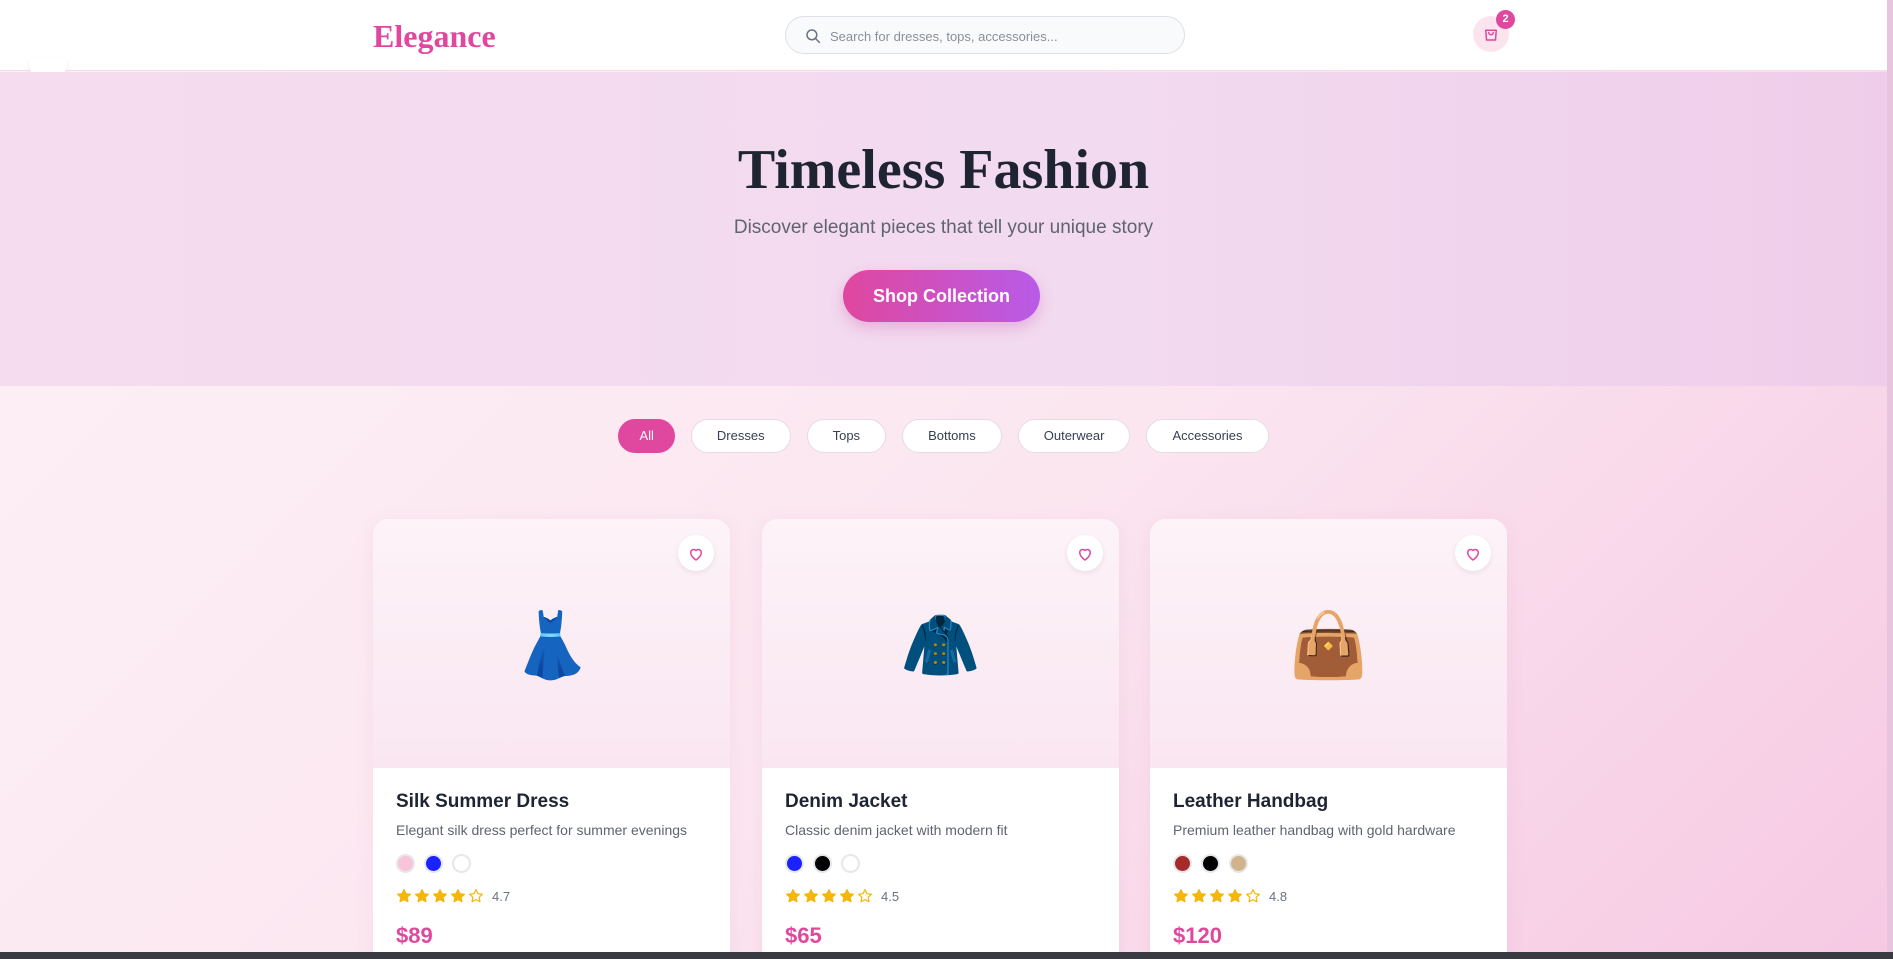 The height and width of the screenshot is (959, 1893). Describe the element at coordinates (941, 296) in the screenshot. I see `shop-collection-button: Shop Collection` at that location.